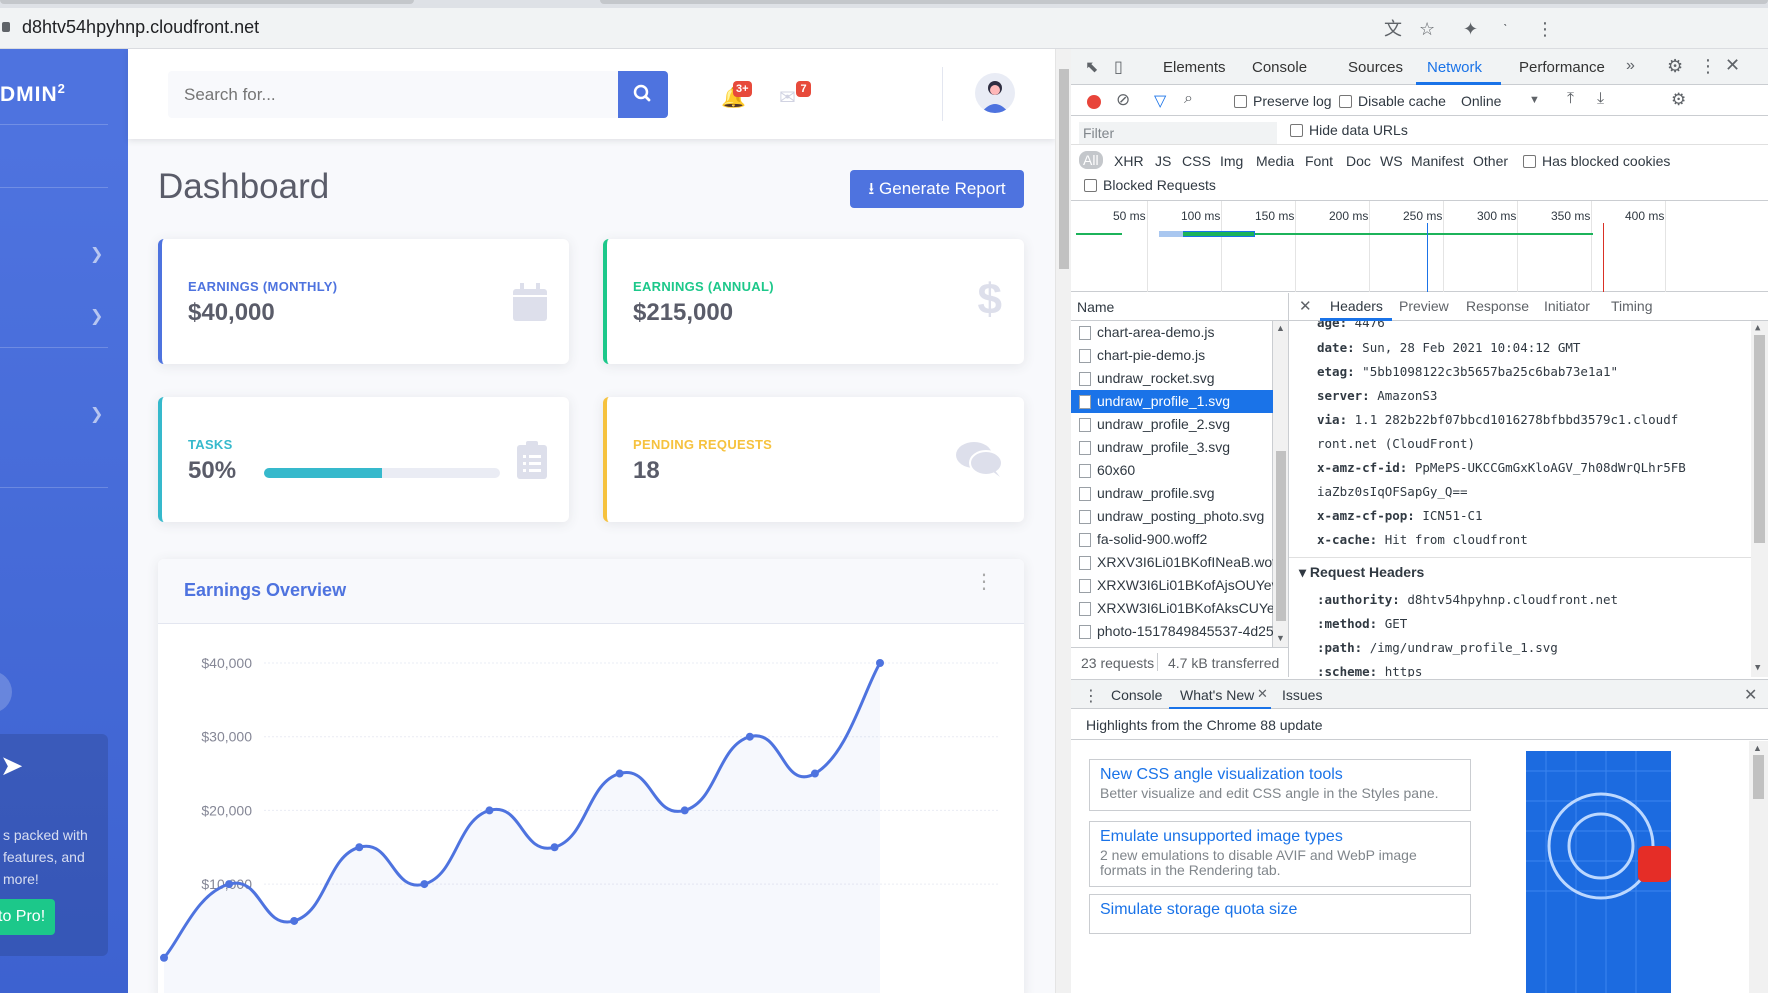  I want to click on tab-initiator: Initiator, so click(1567, 306).